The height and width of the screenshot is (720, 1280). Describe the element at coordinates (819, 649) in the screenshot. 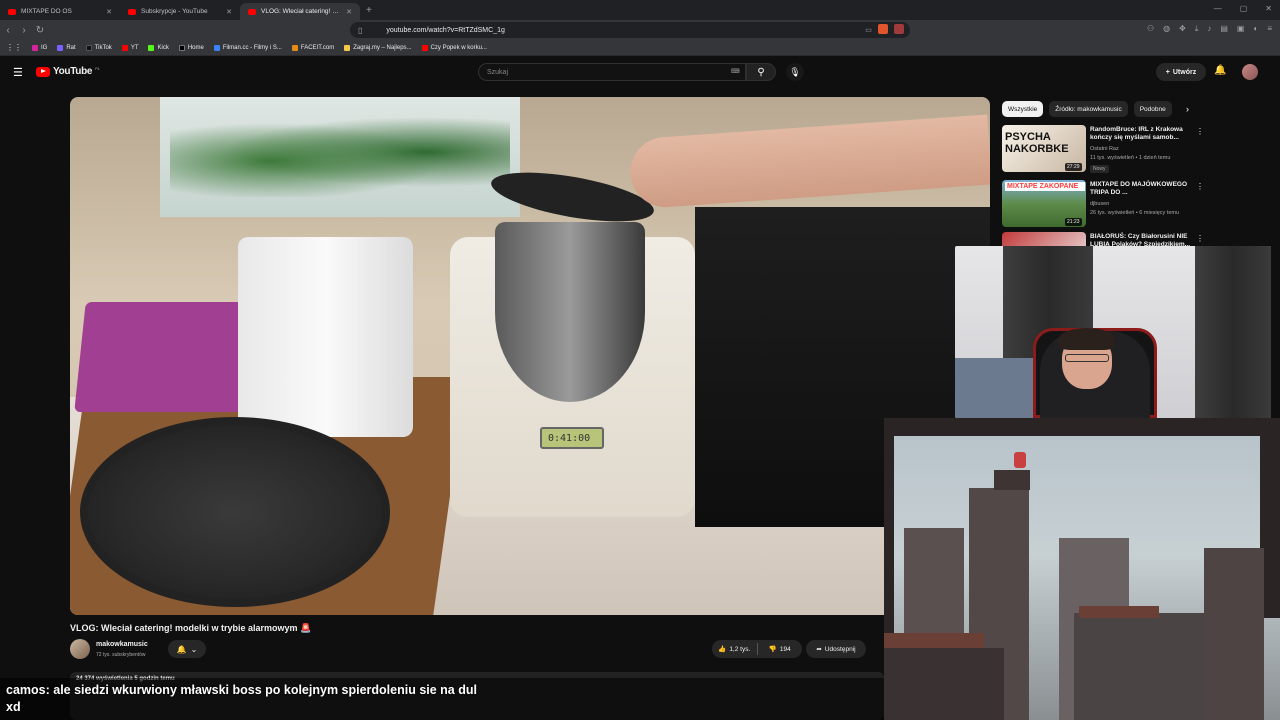

I see `share-arrow-icon: ➦` at that location.